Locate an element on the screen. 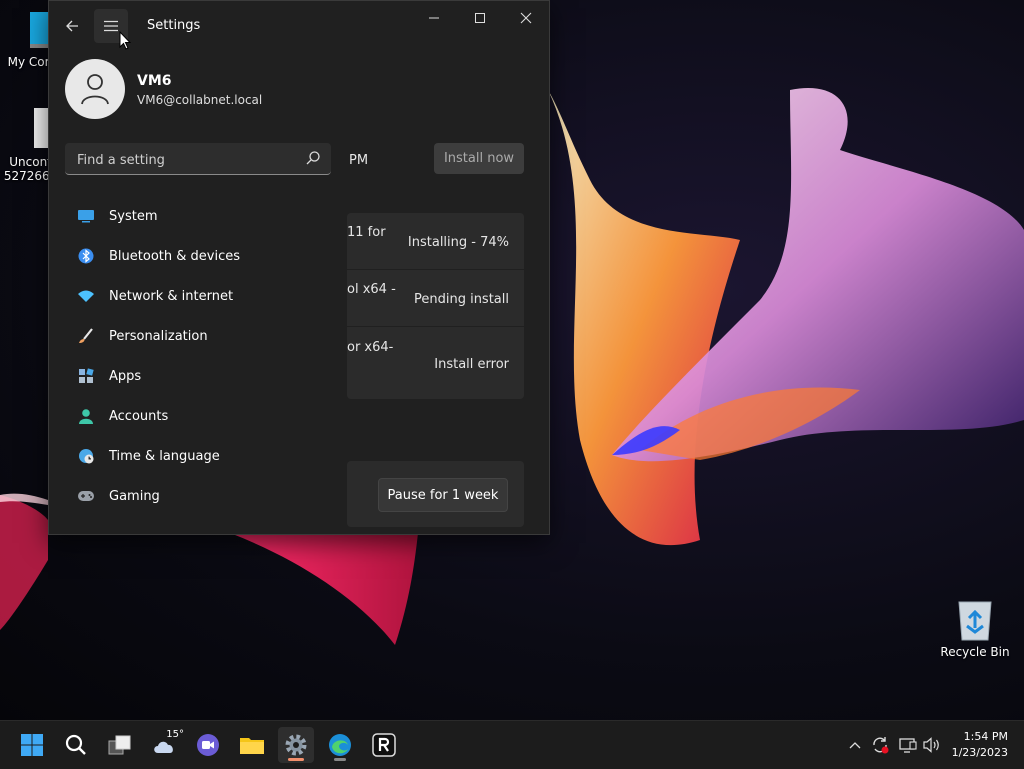 This screenshot has height=769, width=1024. hamburger-icon is located at coordinates (111, 26).